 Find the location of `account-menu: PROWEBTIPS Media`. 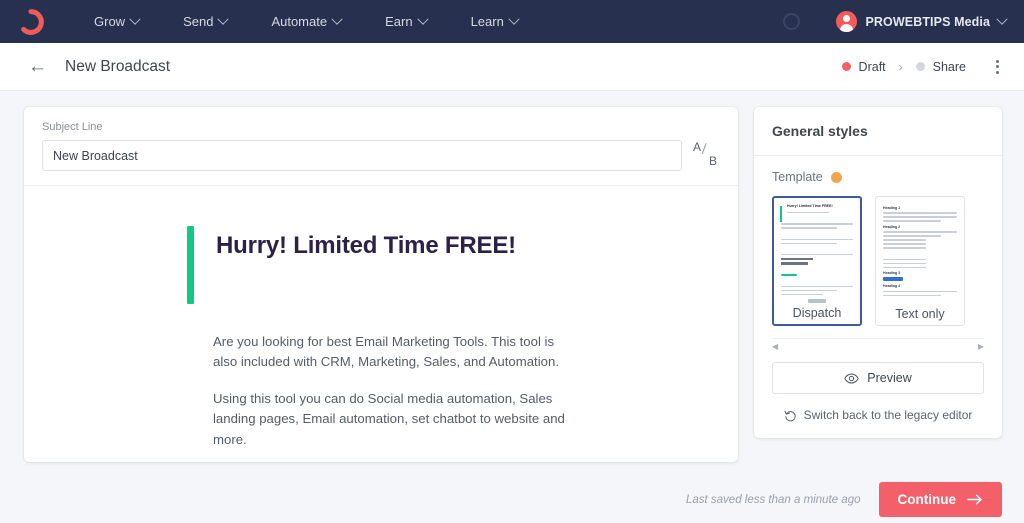

account-menu: PROWEBTIPS Media is located at coordinates (921, 21).